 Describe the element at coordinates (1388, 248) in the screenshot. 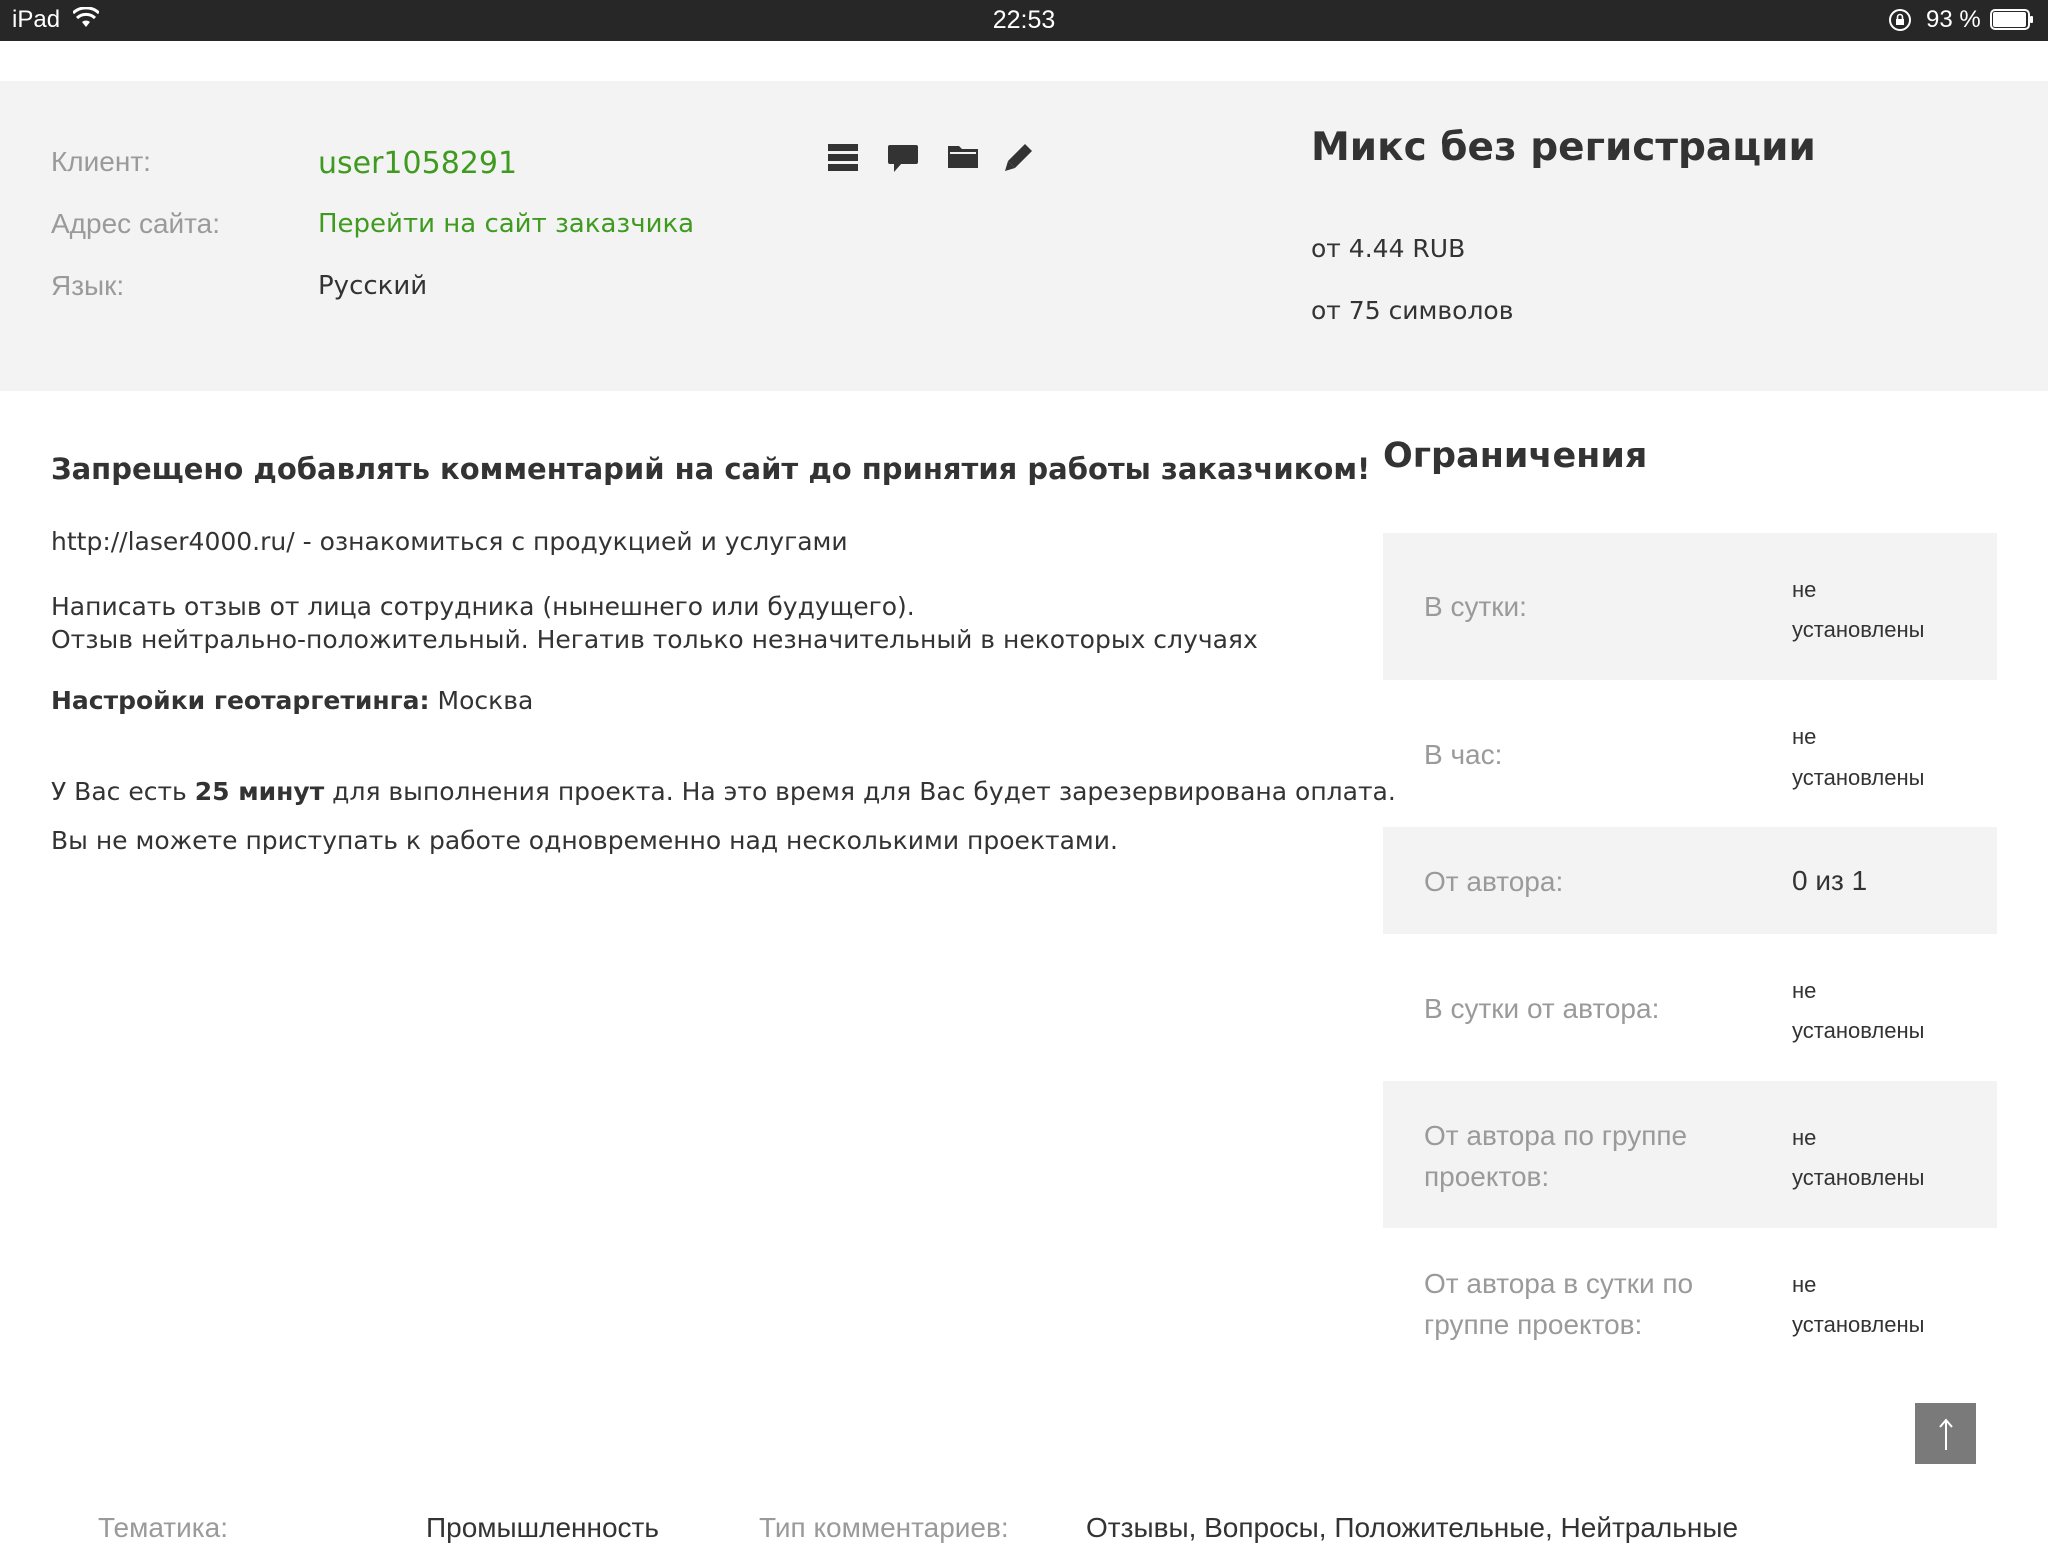

I see `plan-price: от 4.44 RUB` at that location.